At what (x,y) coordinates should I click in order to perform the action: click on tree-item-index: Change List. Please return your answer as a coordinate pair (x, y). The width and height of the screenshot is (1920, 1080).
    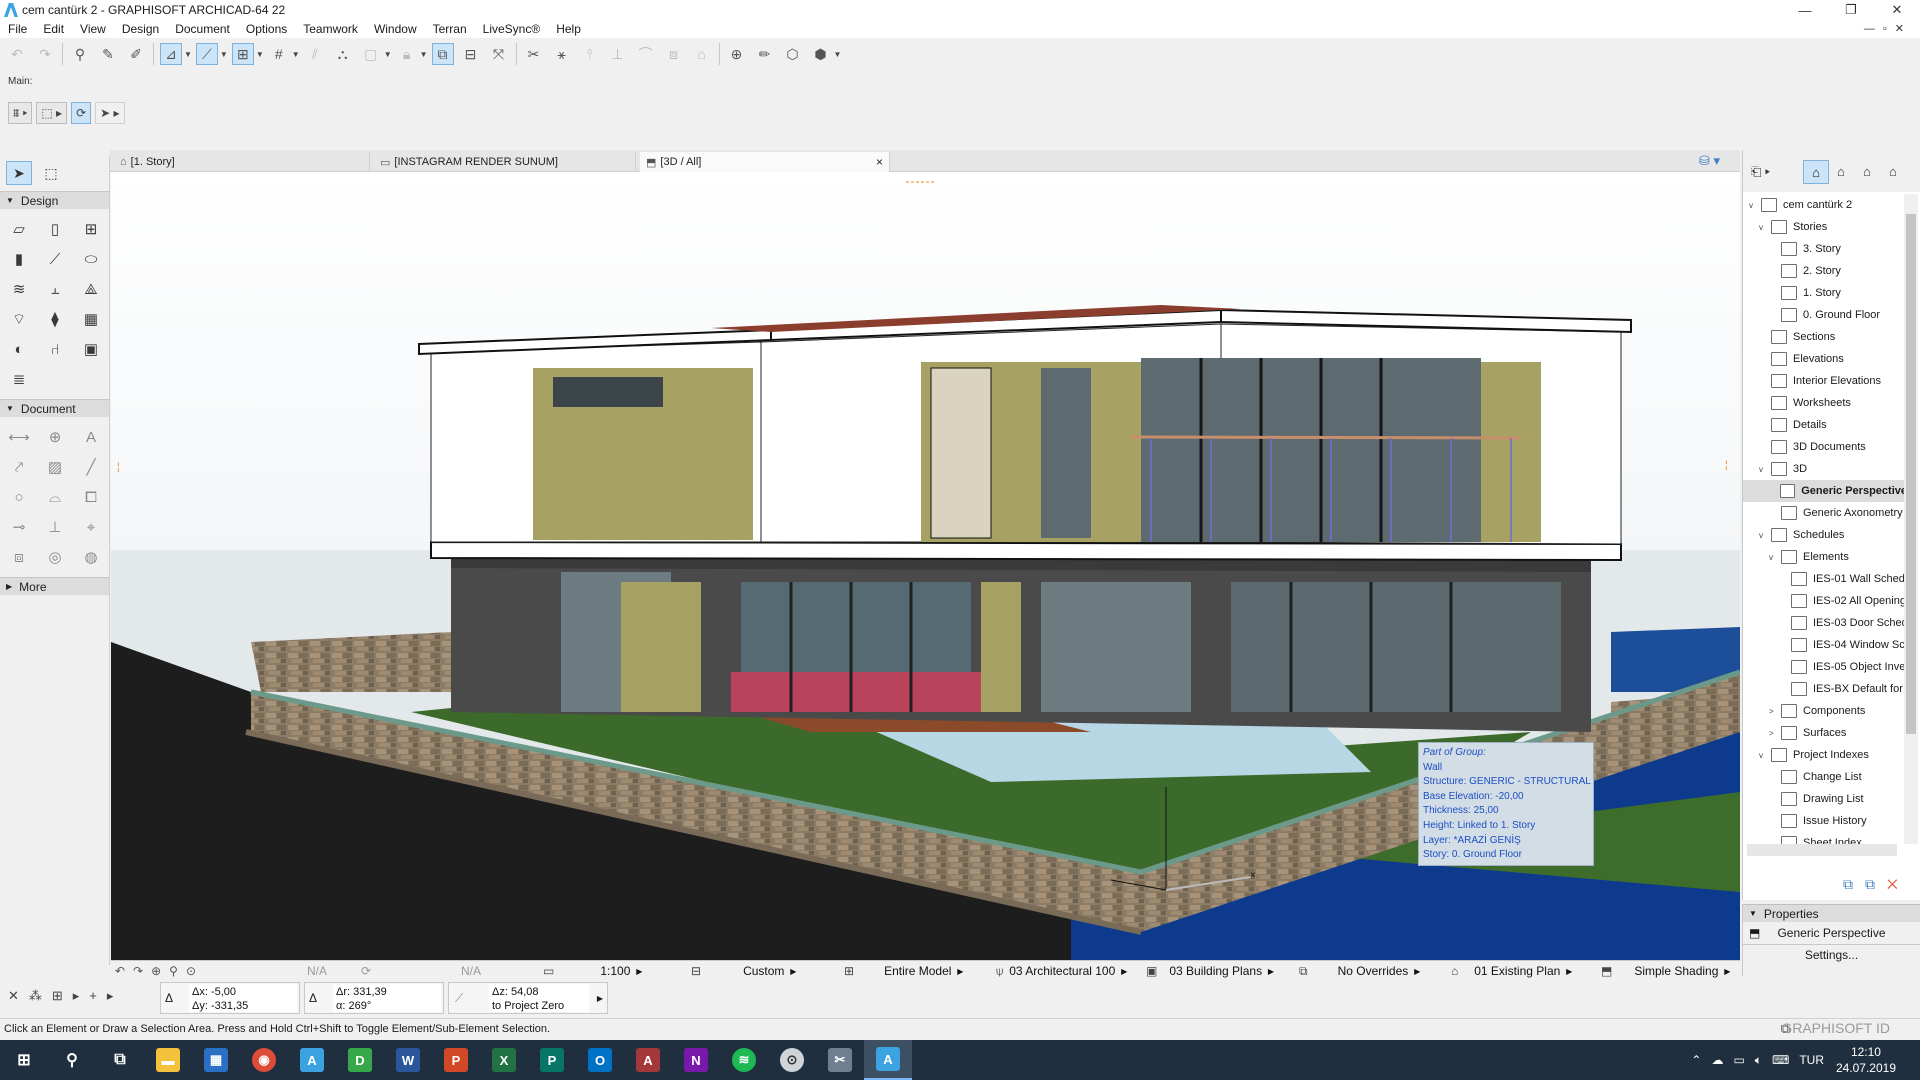
    Looking at the image, I should click on (1815, 777).